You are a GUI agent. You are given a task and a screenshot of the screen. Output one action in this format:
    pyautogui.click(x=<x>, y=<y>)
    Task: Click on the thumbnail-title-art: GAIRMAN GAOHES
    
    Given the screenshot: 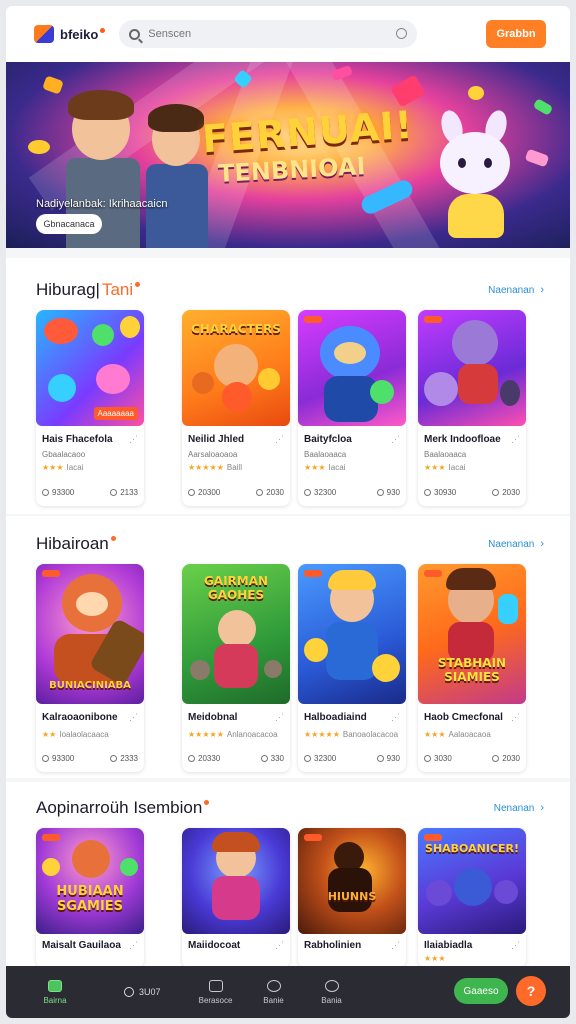 What is the action you would take?
    pyautogui.click(x=236, y=588)
    